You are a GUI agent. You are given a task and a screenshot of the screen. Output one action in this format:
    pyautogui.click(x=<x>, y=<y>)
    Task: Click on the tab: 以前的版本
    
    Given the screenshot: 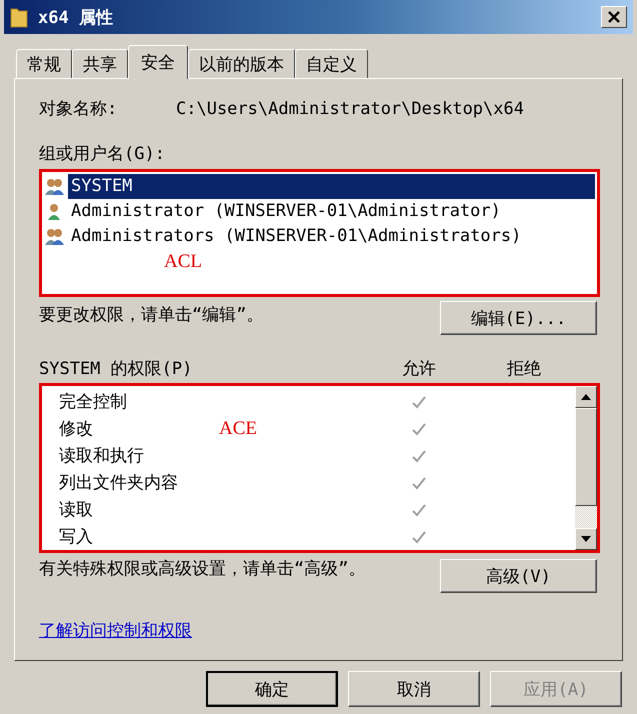 What is the action you would take?
    pyautogui.click(x=241, y=63)
    